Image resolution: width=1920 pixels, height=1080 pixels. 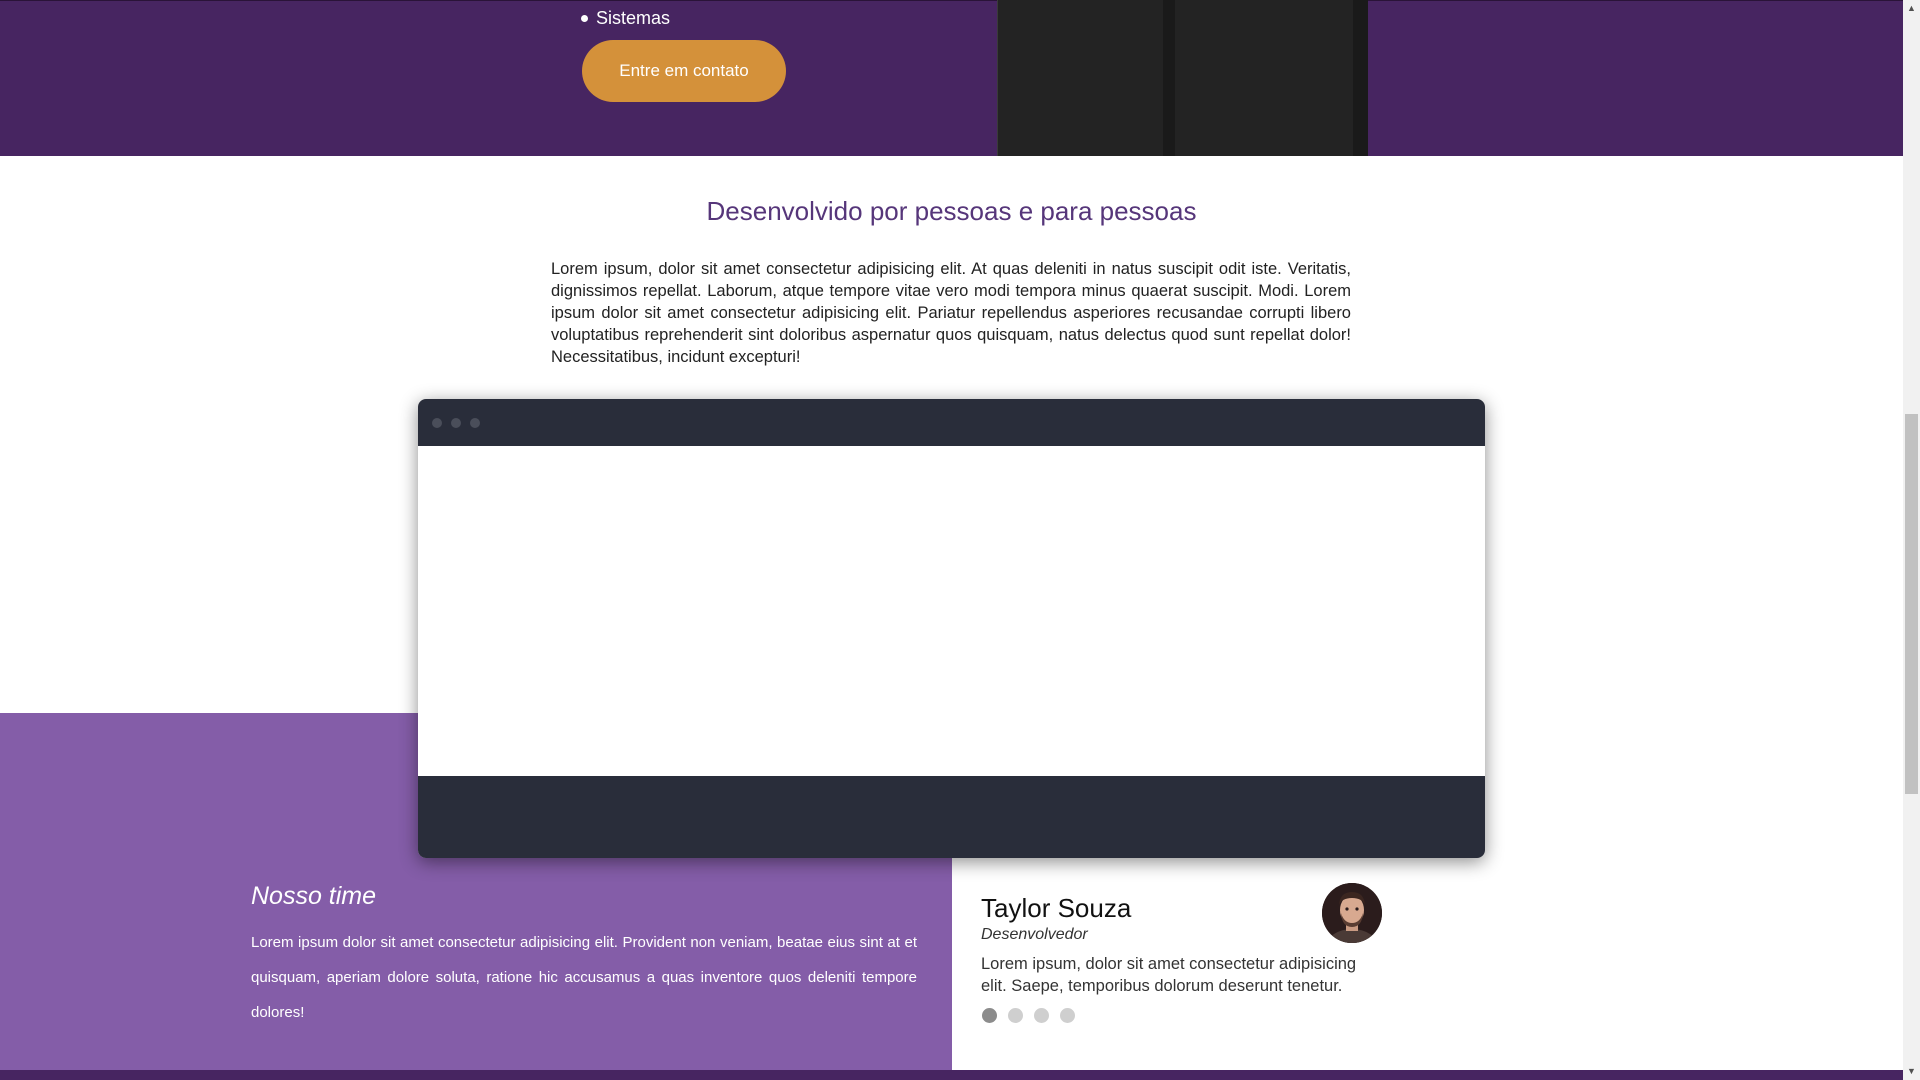 What do you see at coordinates (1911, 604) in the screenshot?
I see `scrollbar-thumb` at bounding box center [1911, 604].